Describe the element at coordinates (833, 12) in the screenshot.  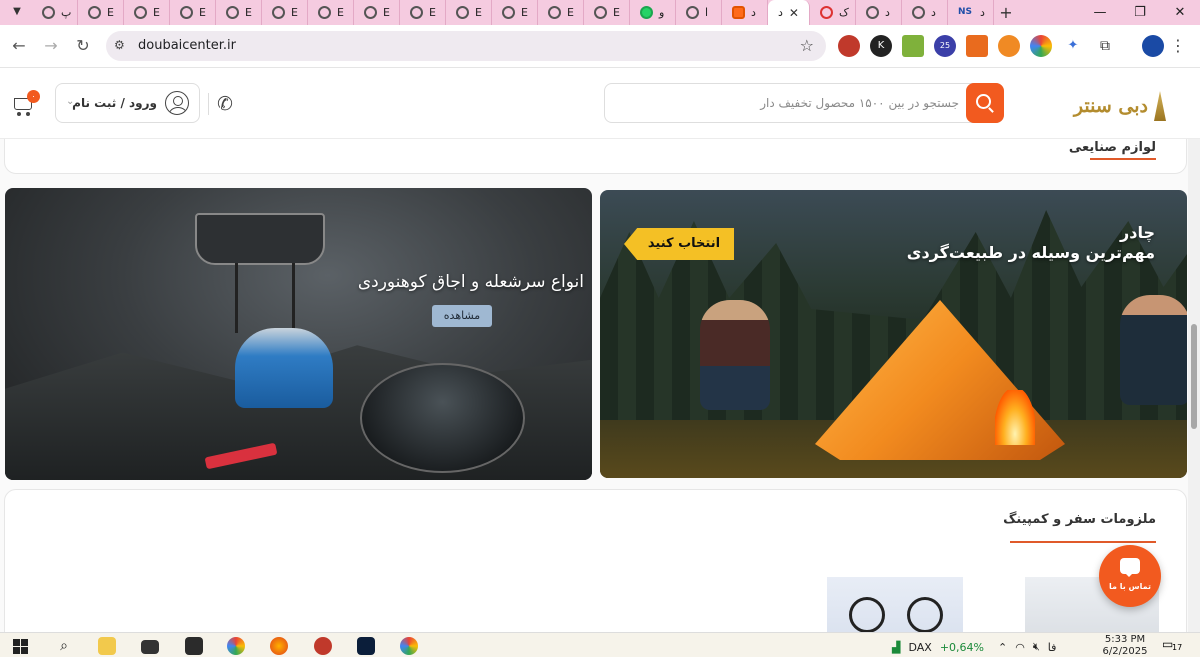
I see `tab: ک` at that location.